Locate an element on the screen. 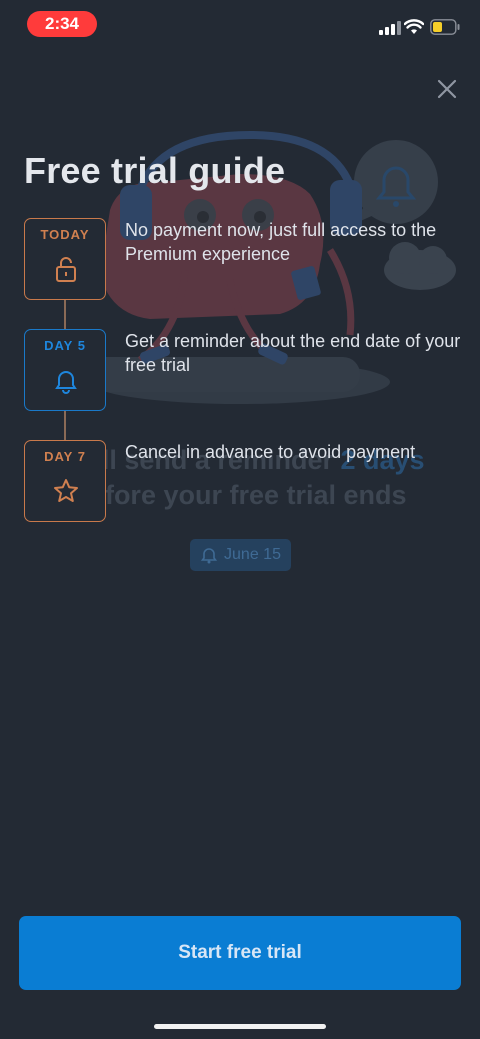  step-today-box: TODAY is located at coordinates (65, 259).